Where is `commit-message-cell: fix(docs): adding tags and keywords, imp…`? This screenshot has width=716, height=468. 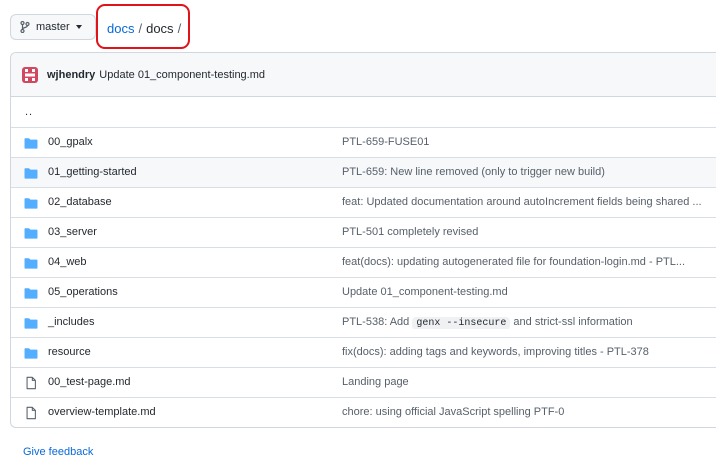
commit-message-cell: fix(docs): adding tags and keywords, imp… is located at coordinates (522, 352).